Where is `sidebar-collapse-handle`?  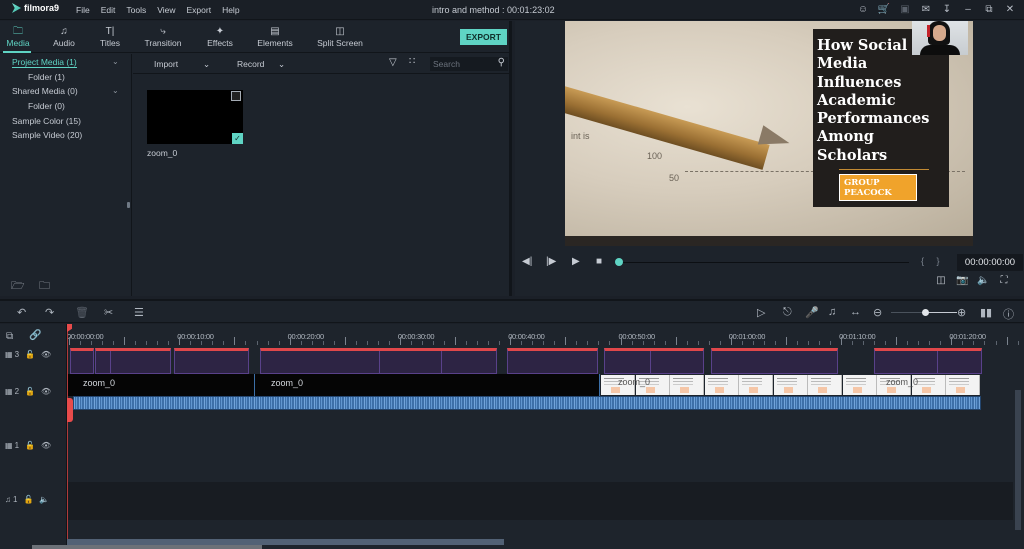 sidebar-collapse-handle is located at coordinates (128, 205).